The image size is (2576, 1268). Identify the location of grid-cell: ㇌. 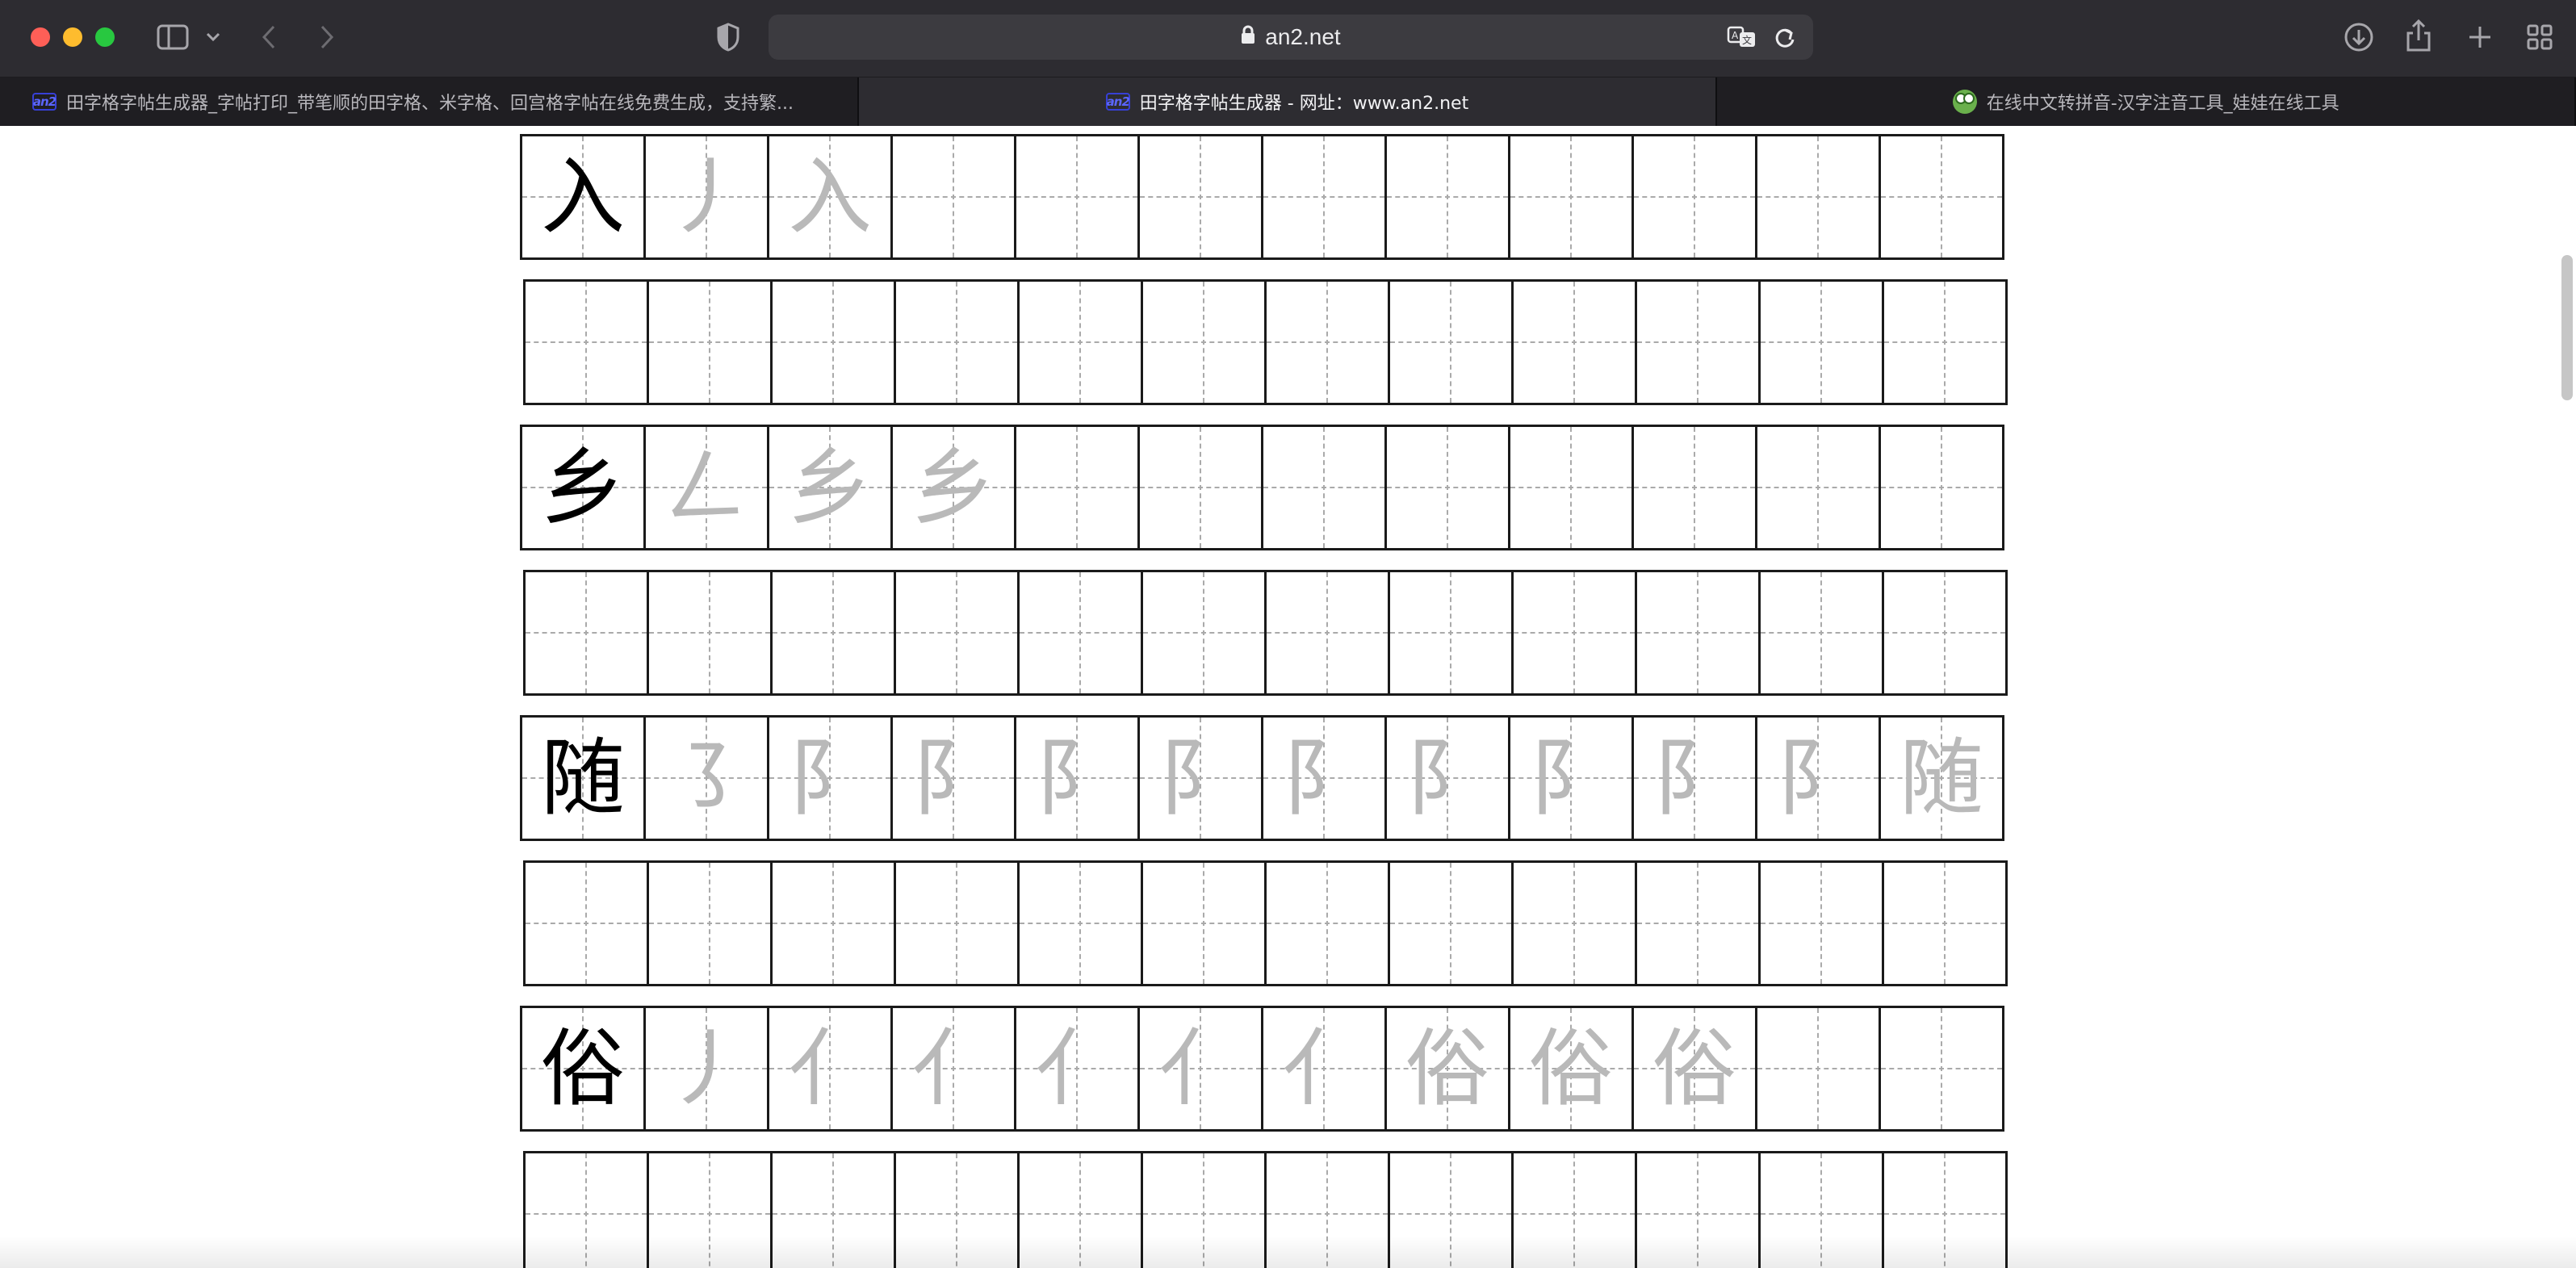
(706, 778).